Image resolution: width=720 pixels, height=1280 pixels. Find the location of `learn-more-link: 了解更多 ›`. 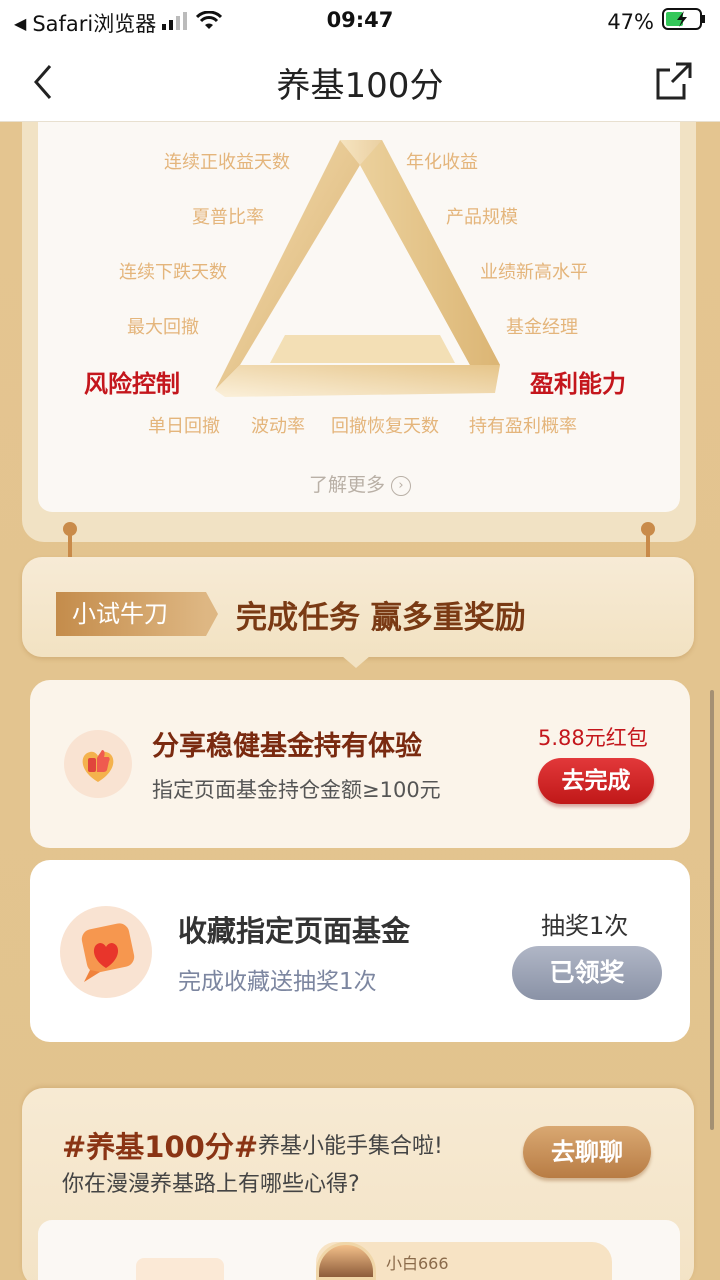

learn-more-link: 了解更多 › is located at coordinates (360, 483).